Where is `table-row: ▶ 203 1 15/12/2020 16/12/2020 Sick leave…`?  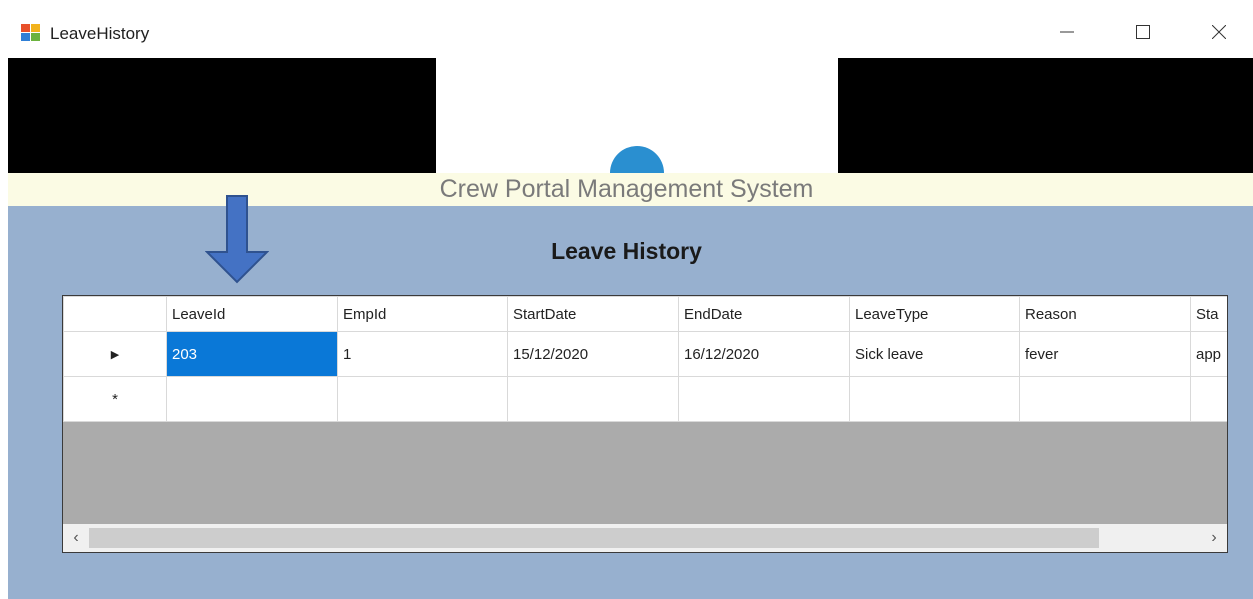 table-row: ▶ 203 1 15/12/2020 16/12/2020 Sick leave… is located at coordinates (645, 354).